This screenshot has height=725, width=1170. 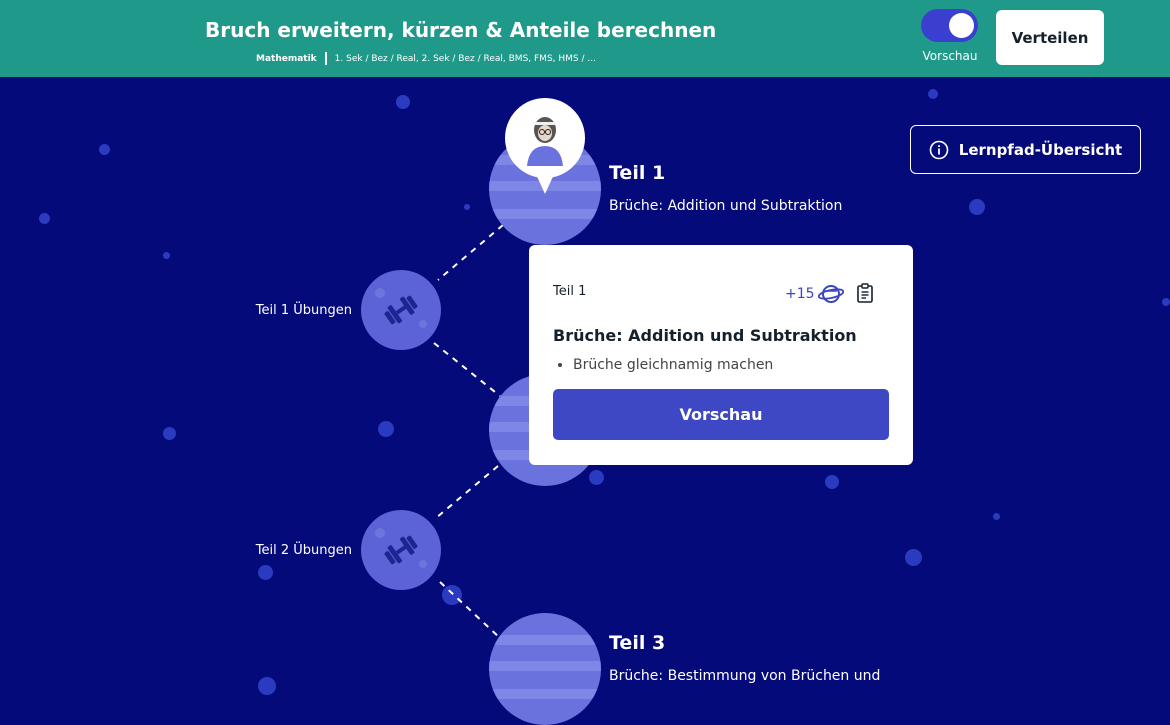 I want to click on part-1-title: Teil 1, so click(x=637, y=173).